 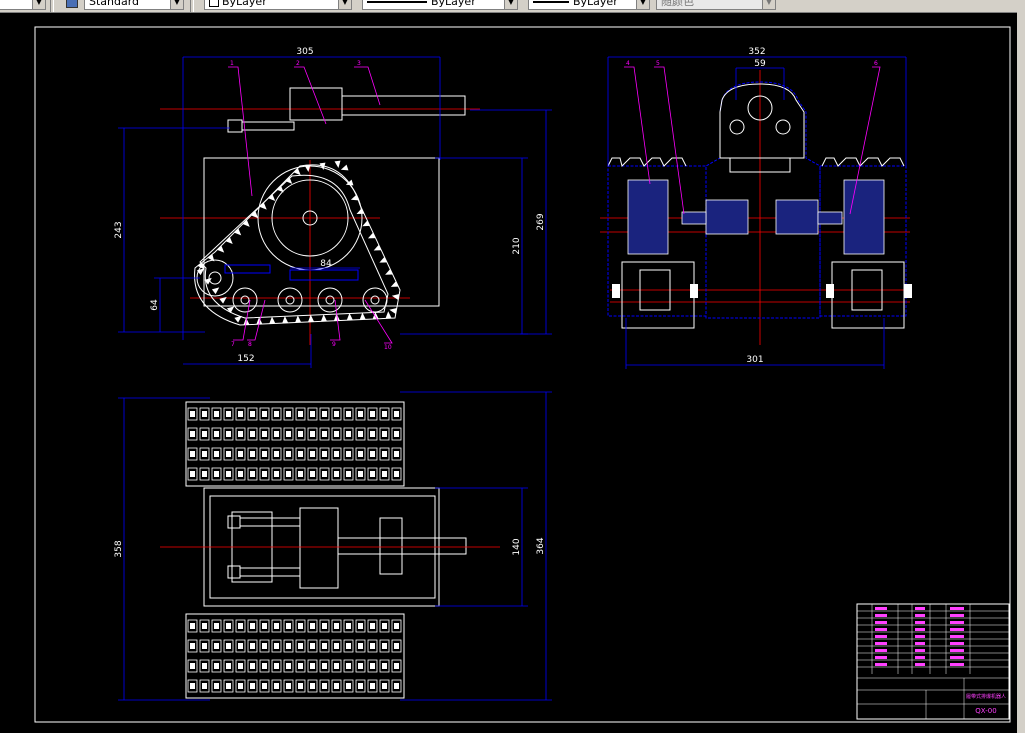 I want to click on balloon-3: 3, so click(x=359, y=63).